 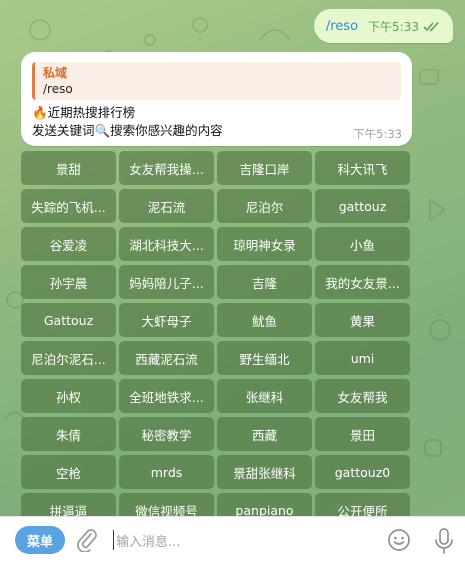 What do you see at coordinates (166, 472) in the screenshot?
I see `keyboard-button: mrds` at bounding box center [166, 472].